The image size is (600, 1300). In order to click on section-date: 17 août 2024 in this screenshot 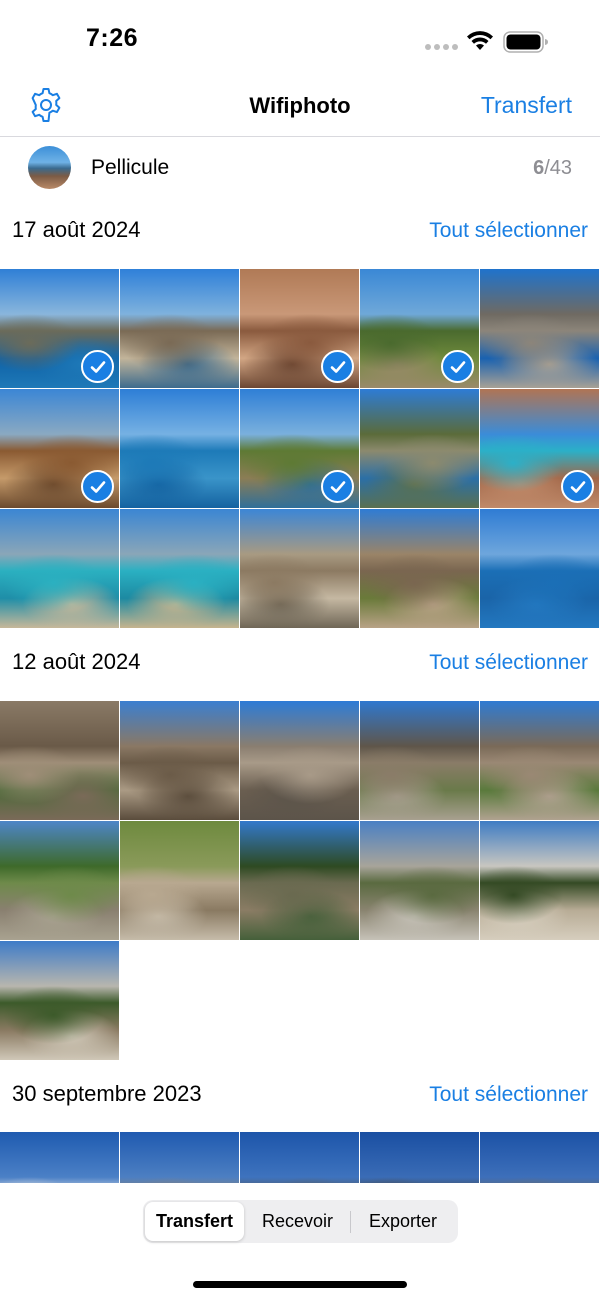, I will do `click(76, 229)`.